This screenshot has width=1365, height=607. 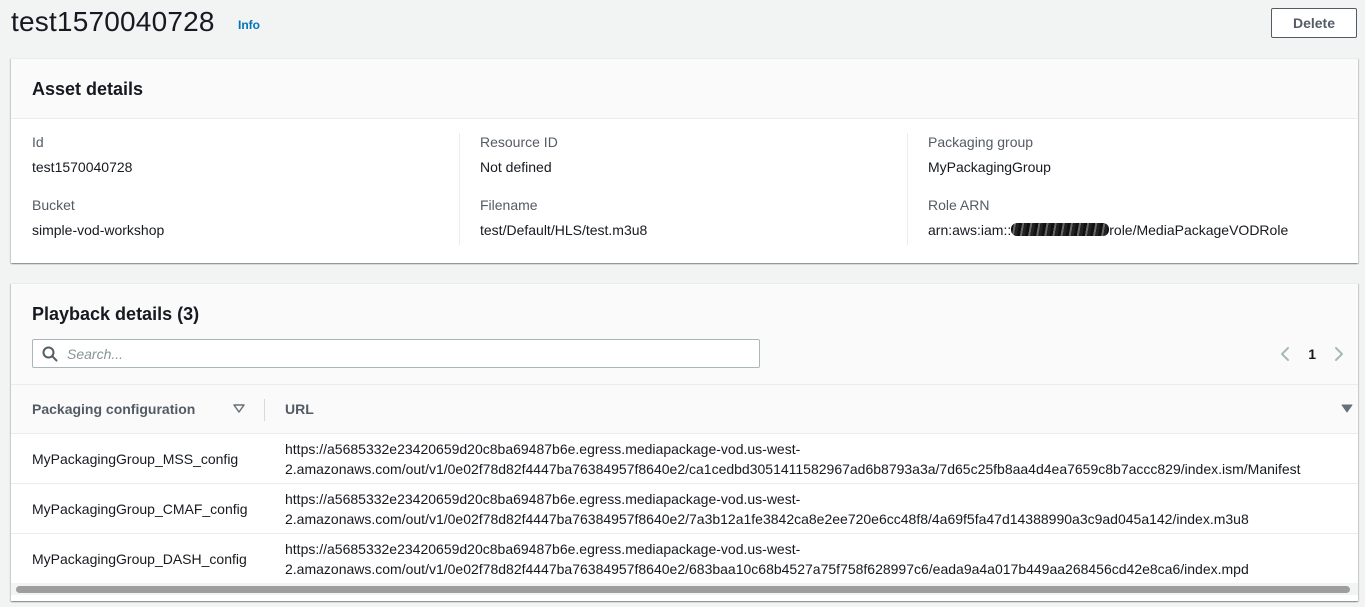 What do you see at coordinates (516, 167) in the screenshot?
I see `field-value: Not defined` at bounding box center [516, 167].